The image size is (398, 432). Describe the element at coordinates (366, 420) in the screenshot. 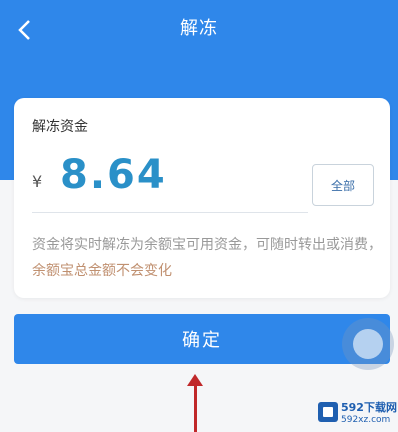

I see `watermark-subtext: 592xz.com` at that location.